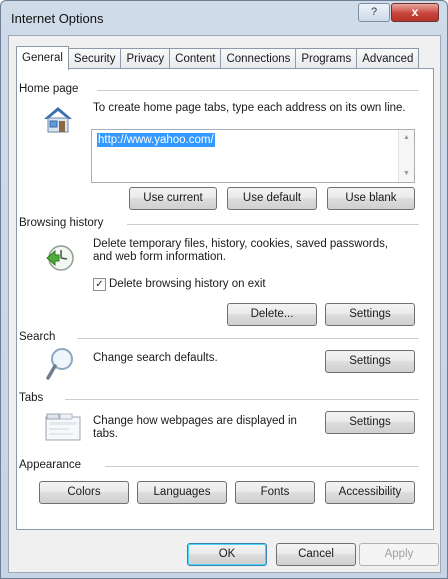 This screenshot has width=448, height=579. I want to click on home-page-url: http://www.yahoo.com/, so click(156, 140).